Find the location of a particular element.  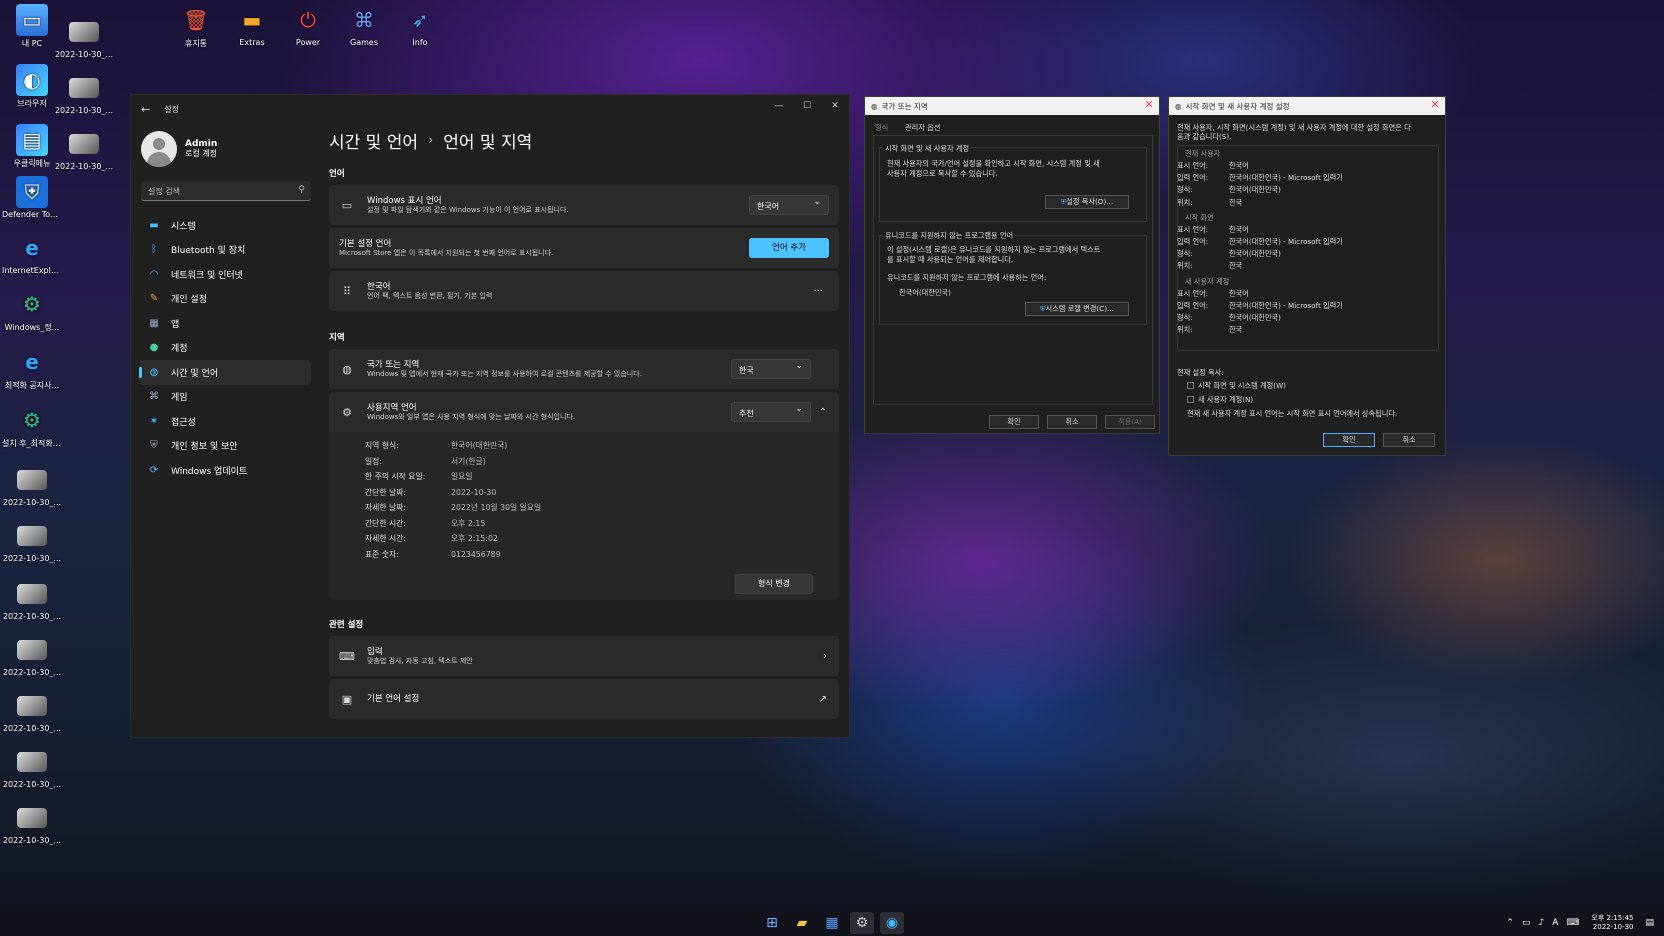

sidebar-item: ᛒ Bluetooth 및 장치 is located at coordinates (225, 250).